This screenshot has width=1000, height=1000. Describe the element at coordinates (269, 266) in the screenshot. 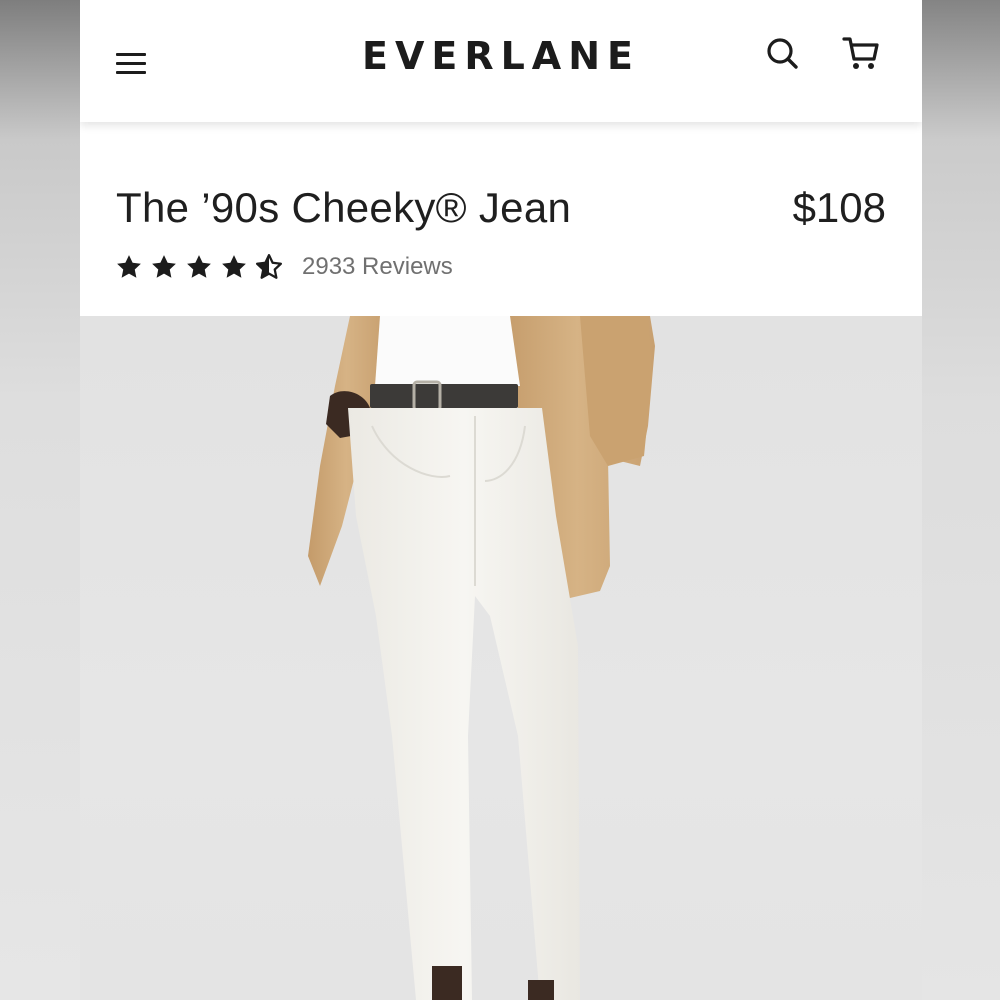

I see `star-half-icon` at that location.